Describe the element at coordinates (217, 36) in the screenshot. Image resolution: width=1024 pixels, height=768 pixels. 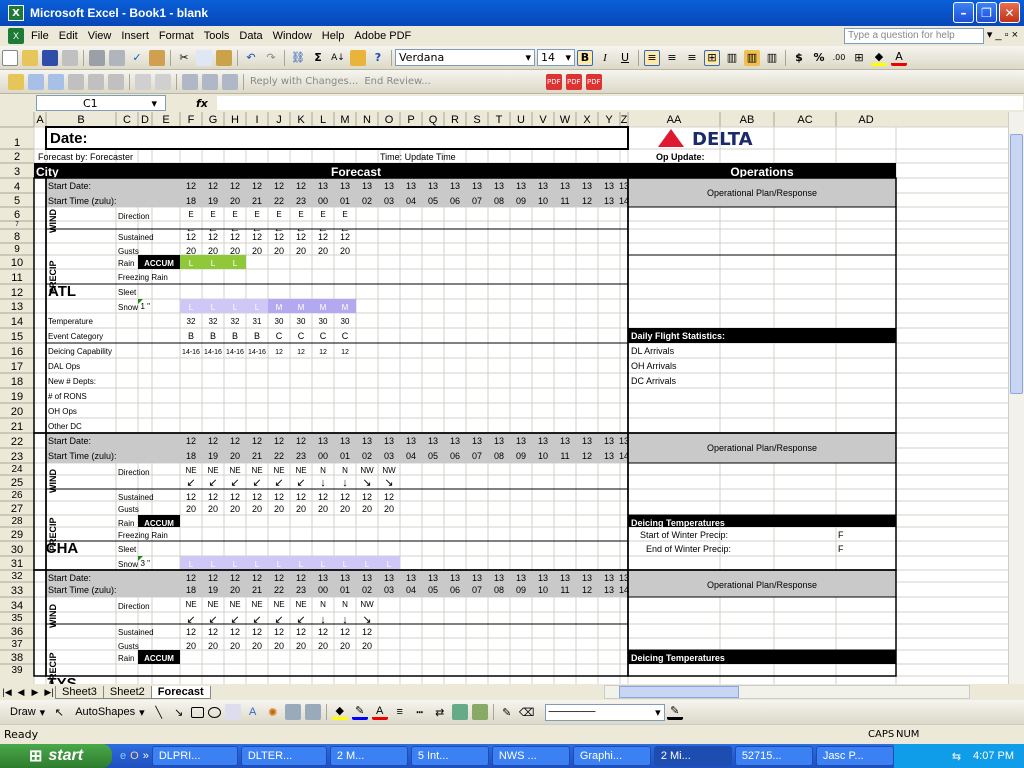
I see `menu-tools: Tools` at that location.